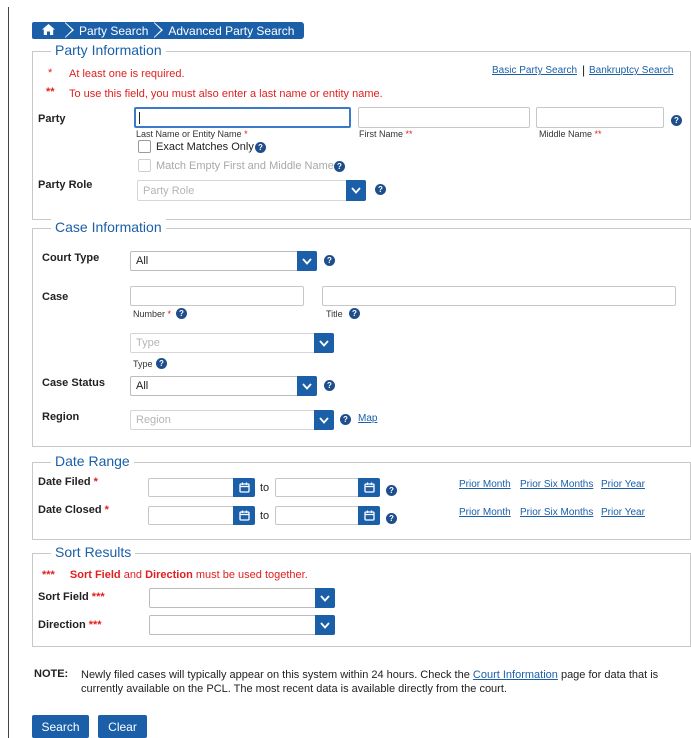 Image resolution: width=691 pixels, height=738 pixels. Describe the element at coordinates (367, 418) in the screenshot. I see `map-link: Map` at that location.